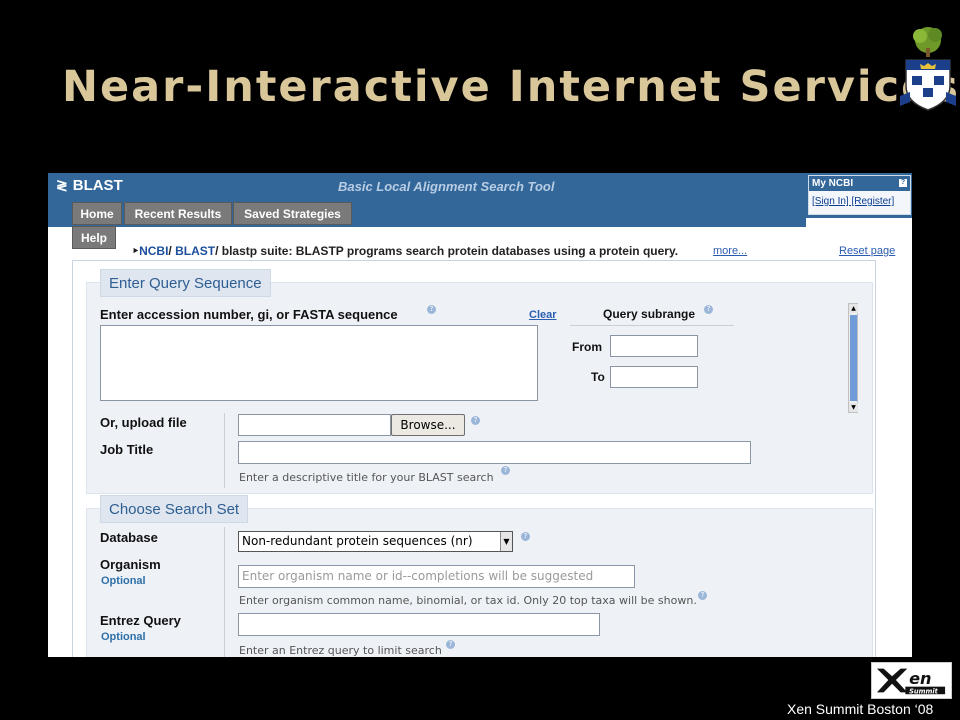  Describe the element at coordinates (654, 346) in the screenshot. I see `subrange-from-input` at that location.